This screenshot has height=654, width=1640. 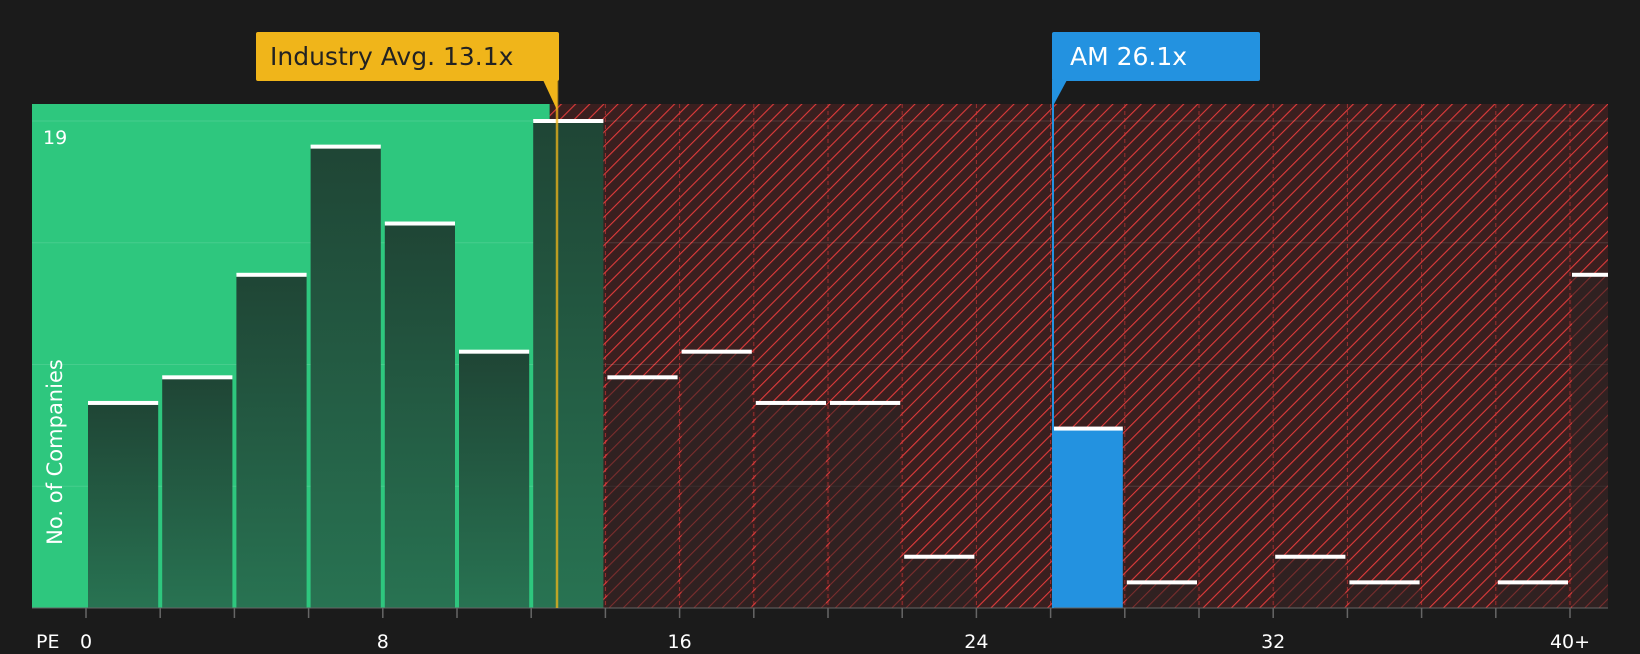 What do you see at coordinates (1273, 640) in the screenshot?
I see `x-tick-label-4: 32` at bounding box center [1273, 640].